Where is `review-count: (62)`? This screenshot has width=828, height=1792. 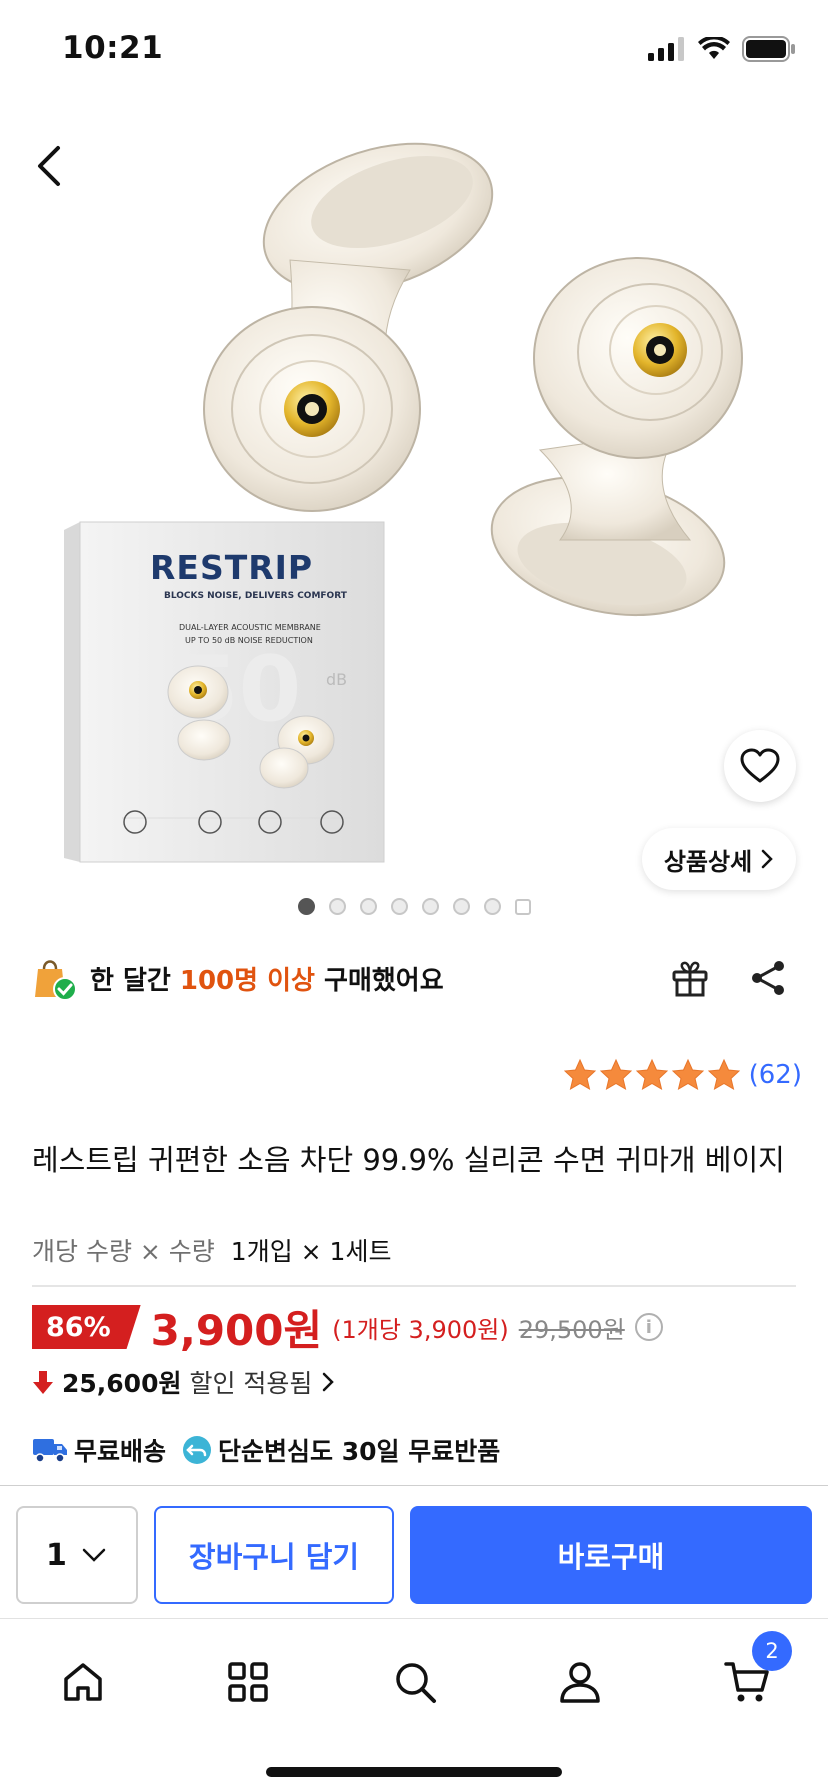
review-count: (62) is located at coordinates (775, 1075).